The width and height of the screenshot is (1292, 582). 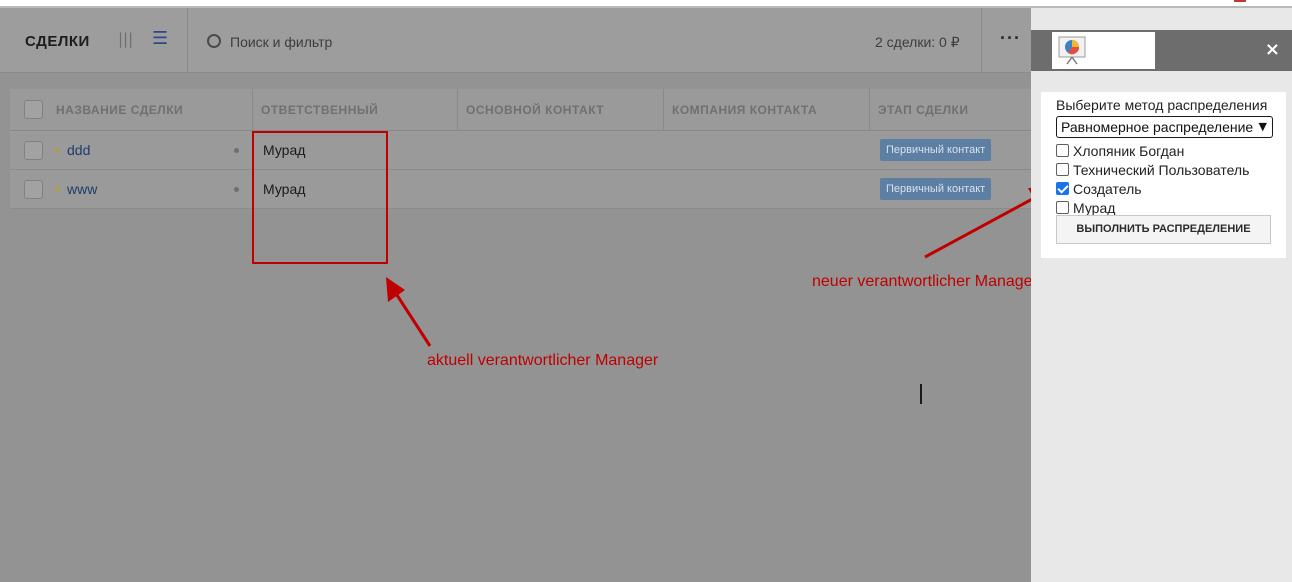 What do you see at coordinates (1262, 126) in the screenshot?
I see `chevron-down-icon: ▼` at bounding box center [1262, 126].